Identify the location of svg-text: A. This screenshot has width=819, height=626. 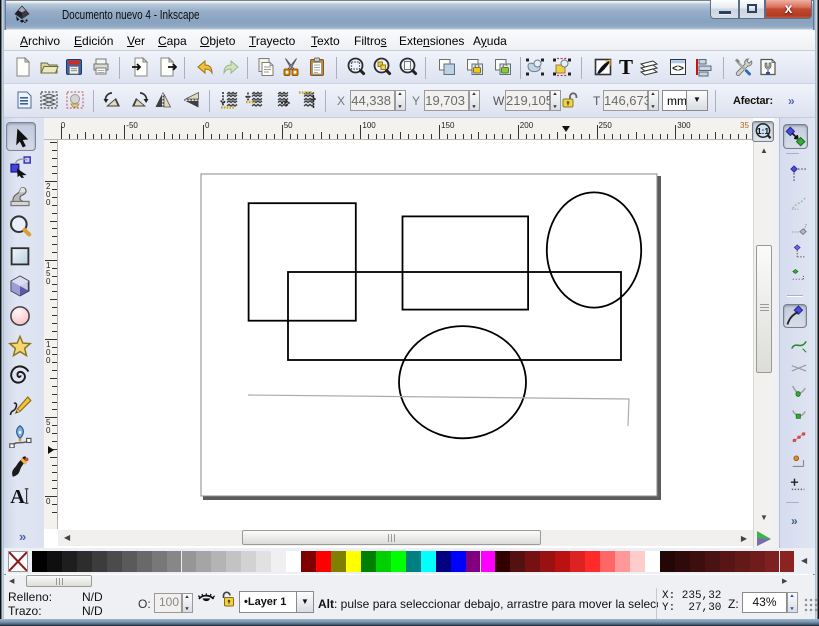
(17, 497).